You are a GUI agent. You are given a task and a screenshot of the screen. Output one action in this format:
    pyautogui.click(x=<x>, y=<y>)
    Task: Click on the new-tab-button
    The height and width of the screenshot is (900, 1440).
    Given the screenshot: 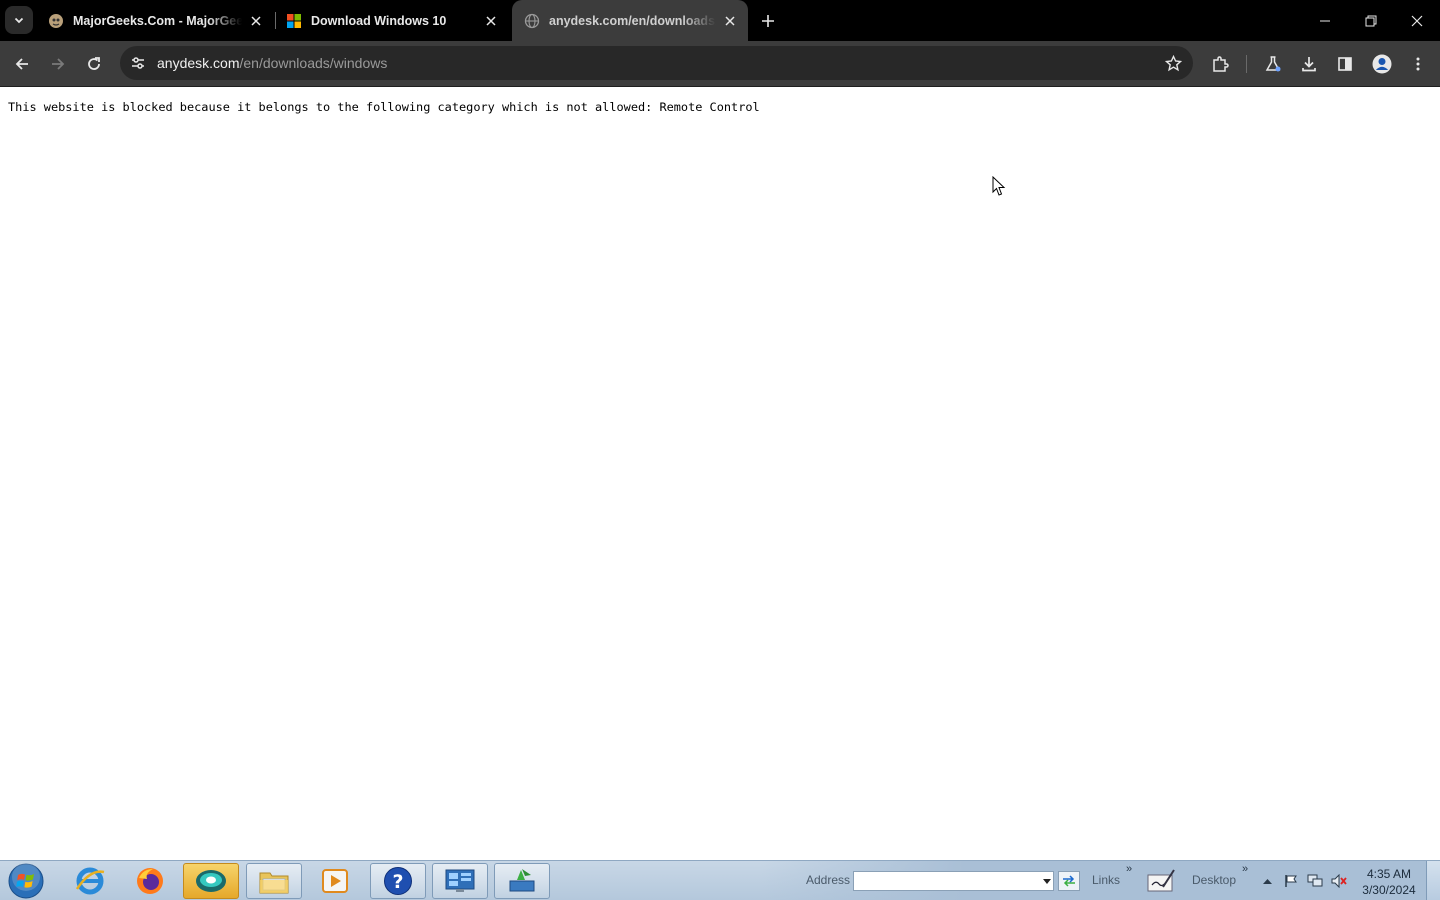 What is the action you would take?
    pyautogui.click(x=768, y=21)
    